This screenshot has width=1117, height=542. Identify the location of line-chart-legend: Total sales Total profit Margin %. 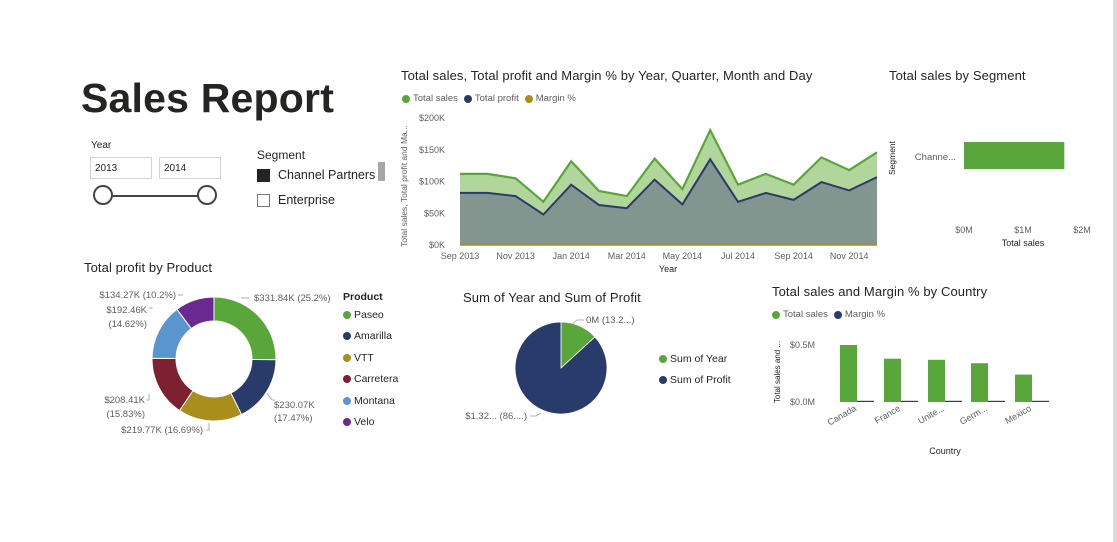
(492, 98).